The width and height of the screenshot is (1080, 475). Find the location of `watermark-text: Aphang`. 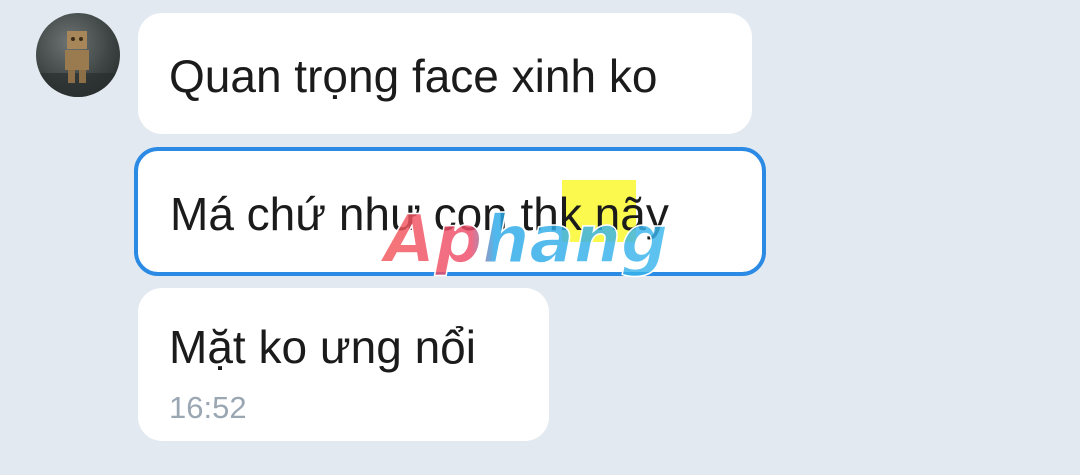

watermark-text: Aphang is located at coordinates (524, 239).